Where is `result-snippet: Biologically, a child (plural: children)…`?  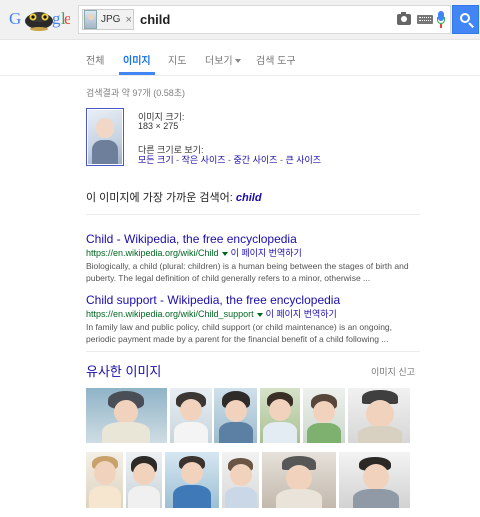 result-snippet: Biologically, a child (plural: children)… is located at coordinates (247, 272).